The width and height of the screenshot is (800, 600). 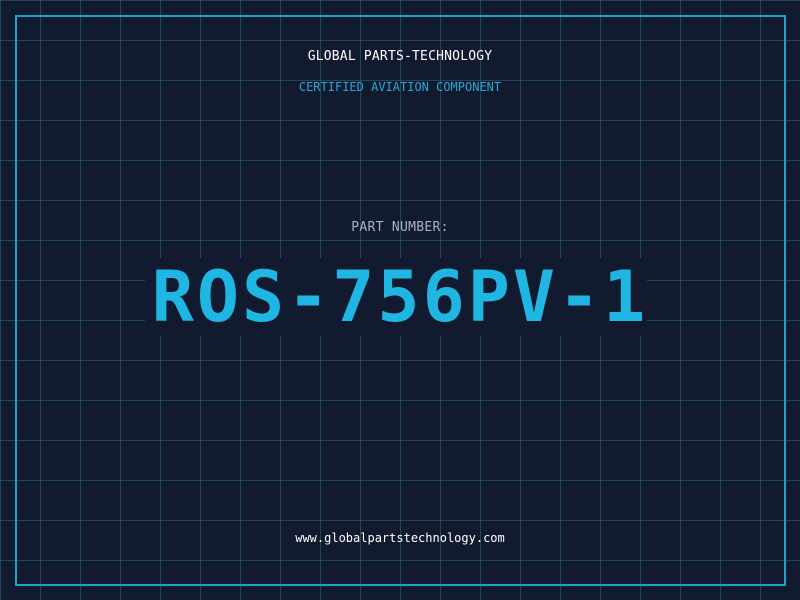 What do you see at coordinates (400, 227) in the screenshot?
I see `part-number-label: PART NUMBER:` at bounding box center [400, 227].